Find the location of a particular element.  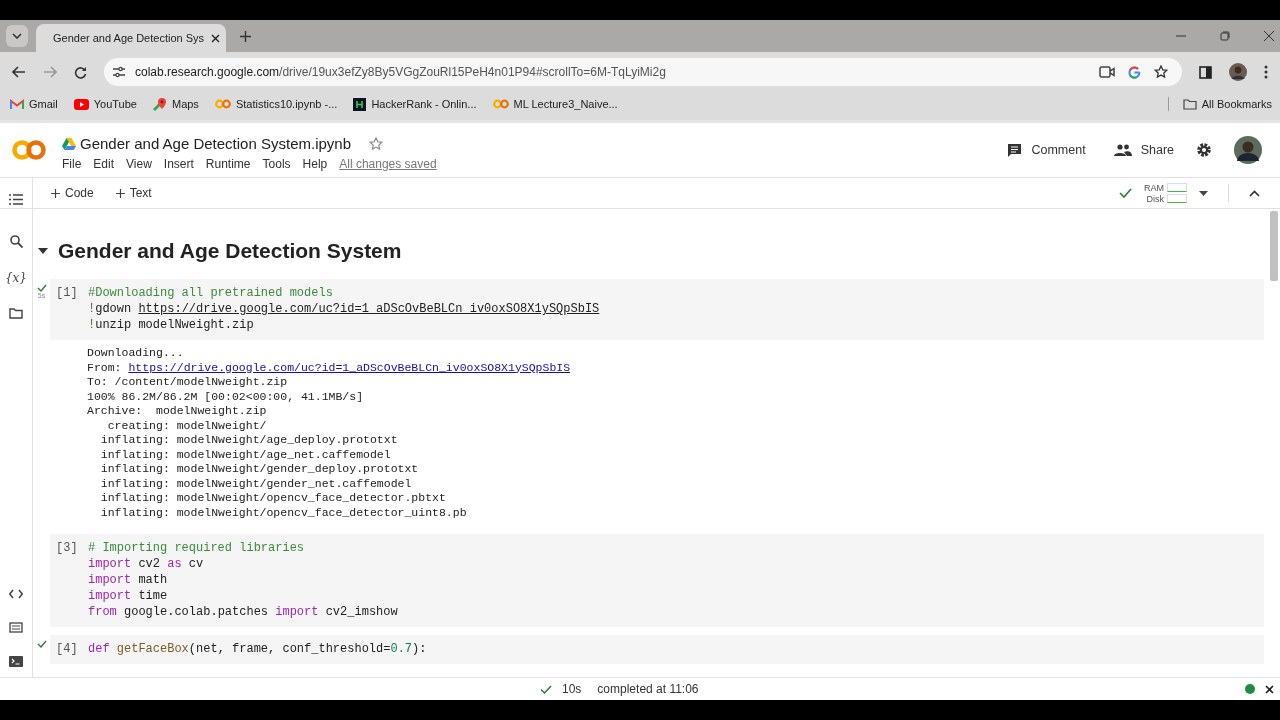

back-icon is located at coordinates (19, 72).